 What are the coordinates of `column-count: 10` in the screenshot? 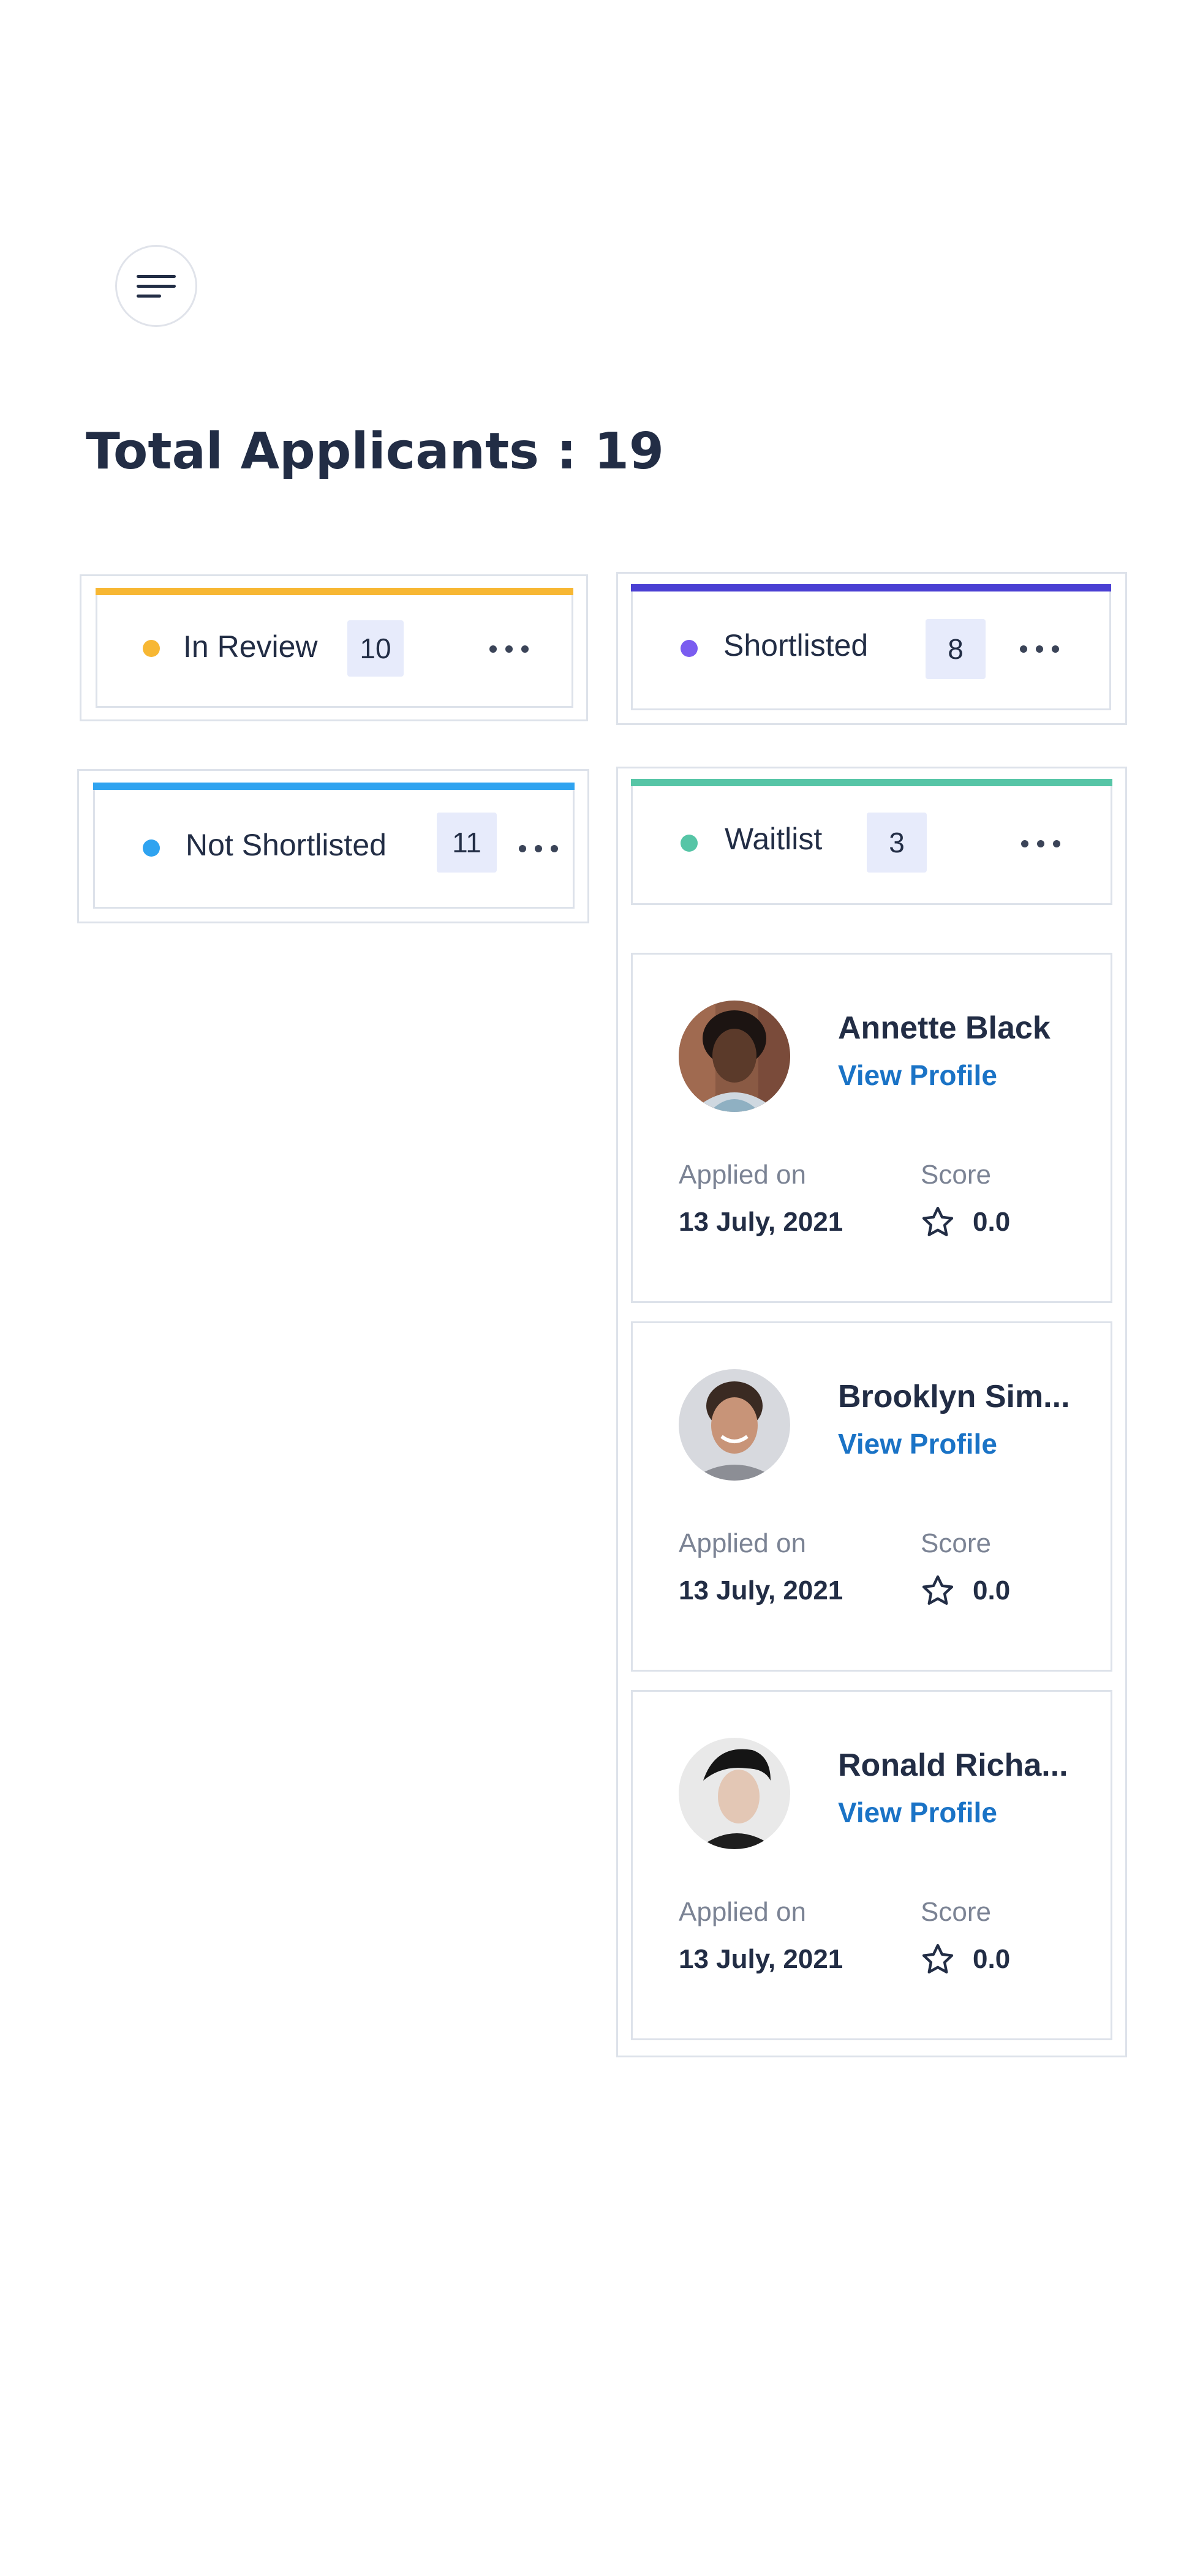 It's located at (375, 648).